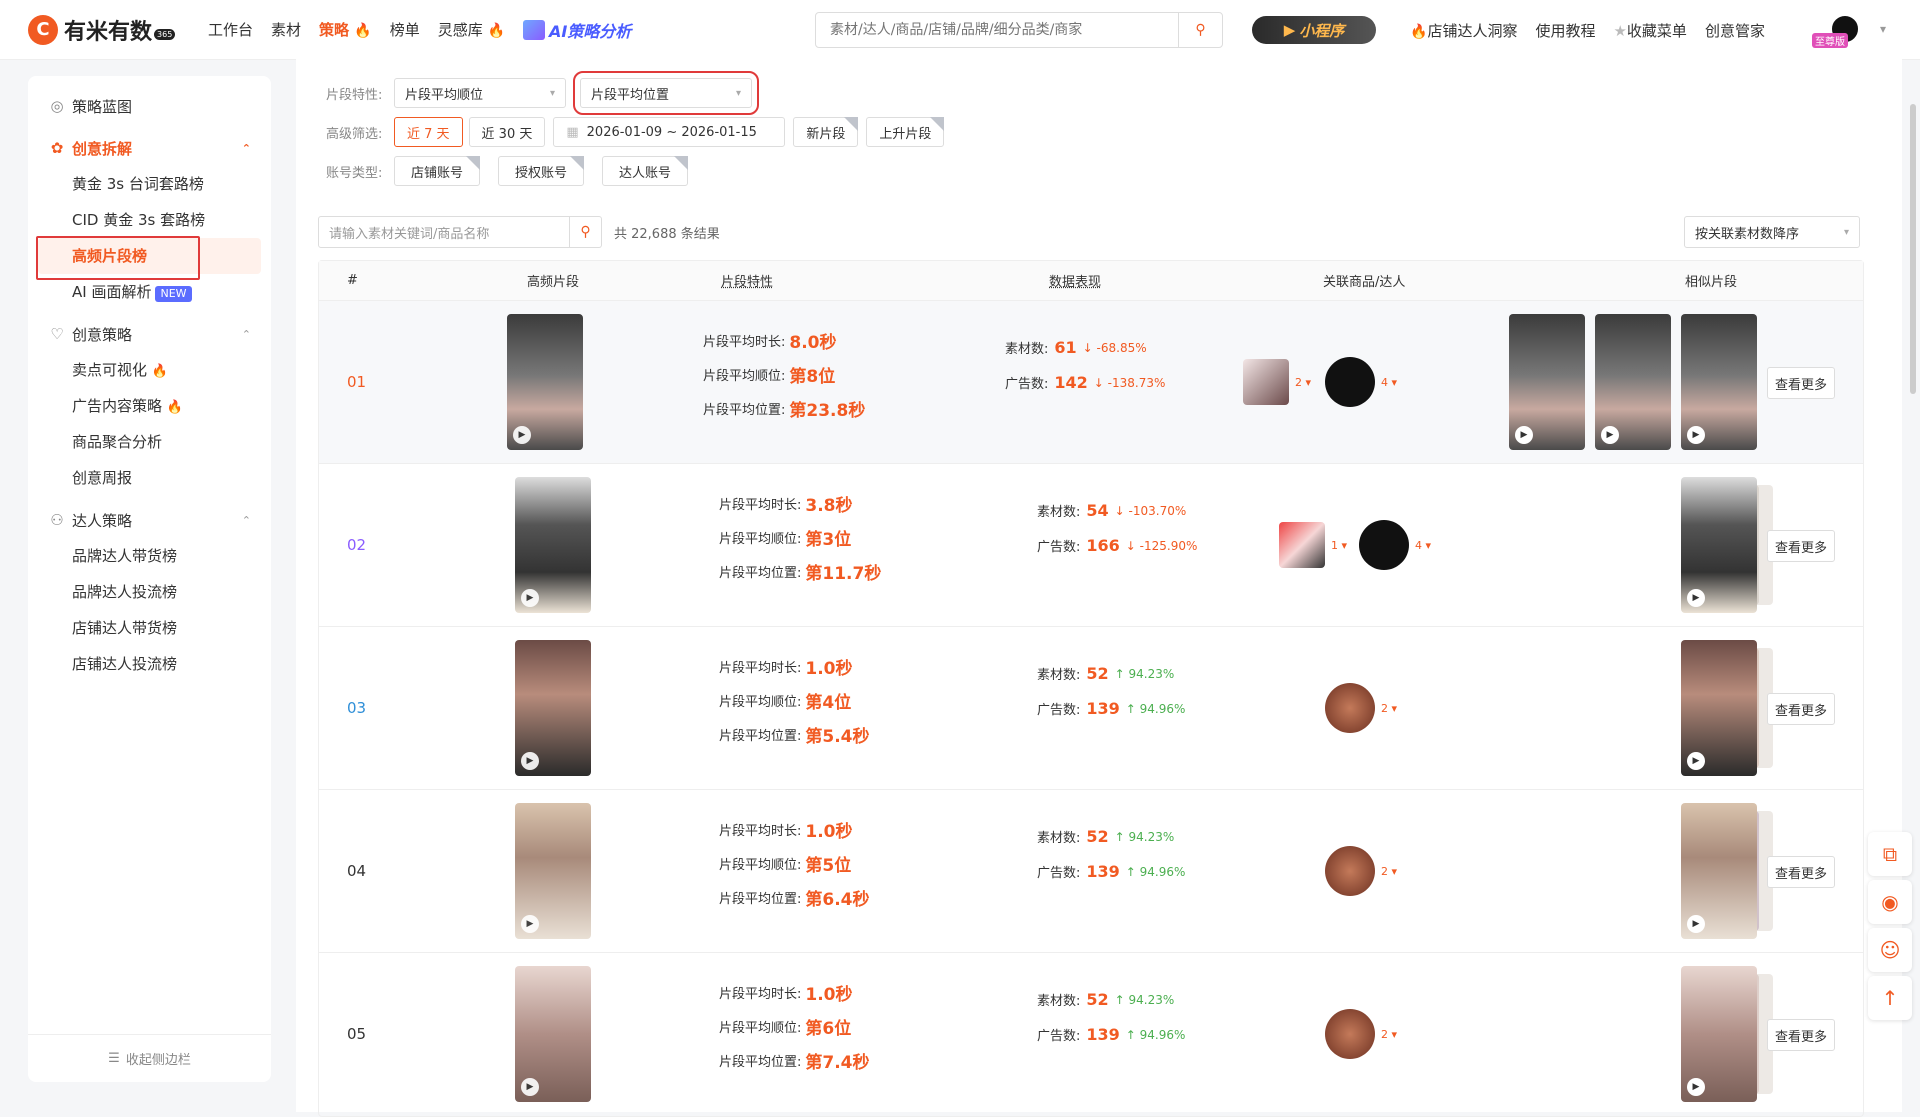 Image resolution: width=1920 pixels, height=1117 pixels. Describe the element at coordinates (149, 334) in the screenshot. I see `sidebar-group-creative-strategy: ♡ 创意策略 ⌃` at that location.